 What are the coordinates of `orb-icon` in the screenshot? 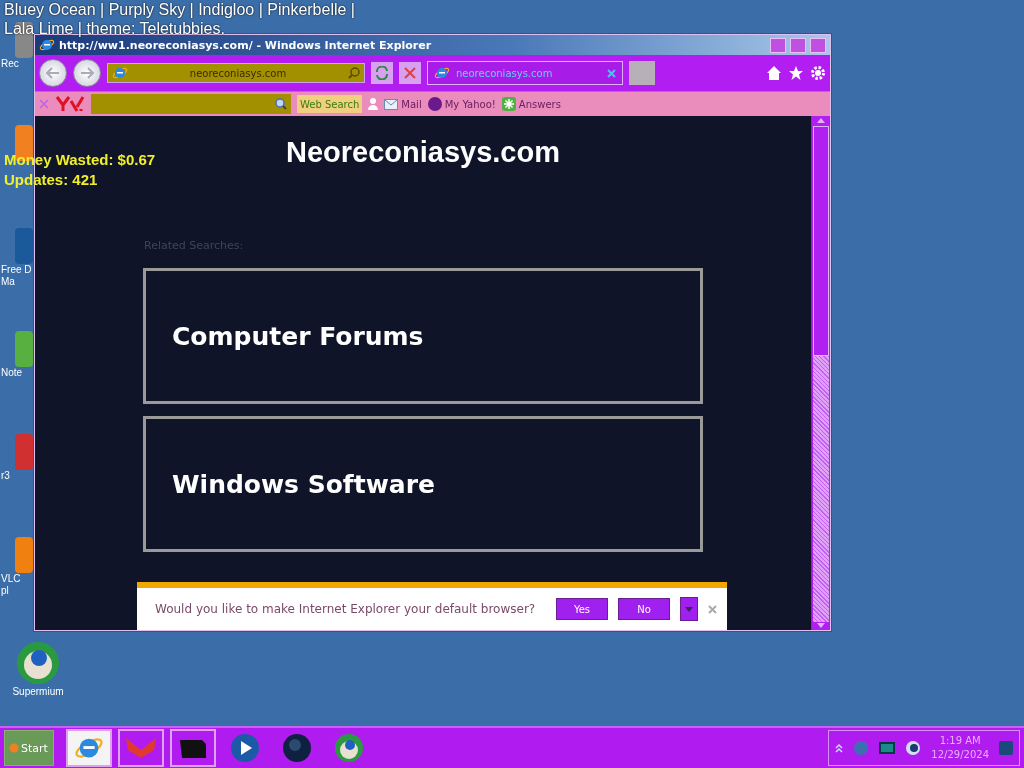 It's located at (14, 748).